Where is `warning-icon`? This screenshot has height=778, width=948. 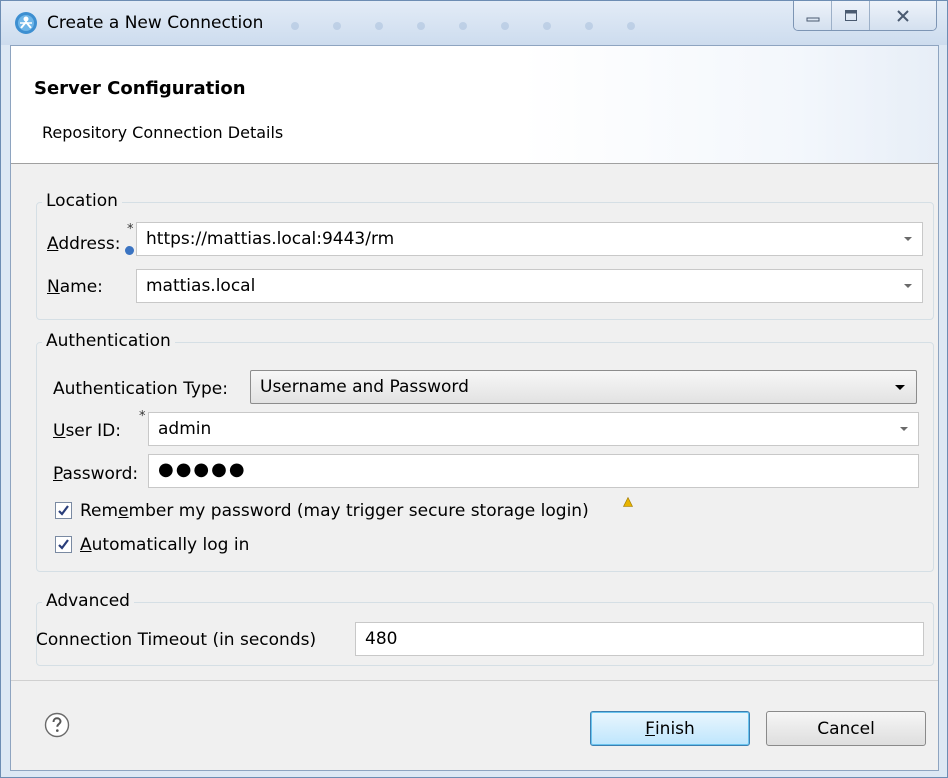
warning-icon is located at coordinates (628, 502).